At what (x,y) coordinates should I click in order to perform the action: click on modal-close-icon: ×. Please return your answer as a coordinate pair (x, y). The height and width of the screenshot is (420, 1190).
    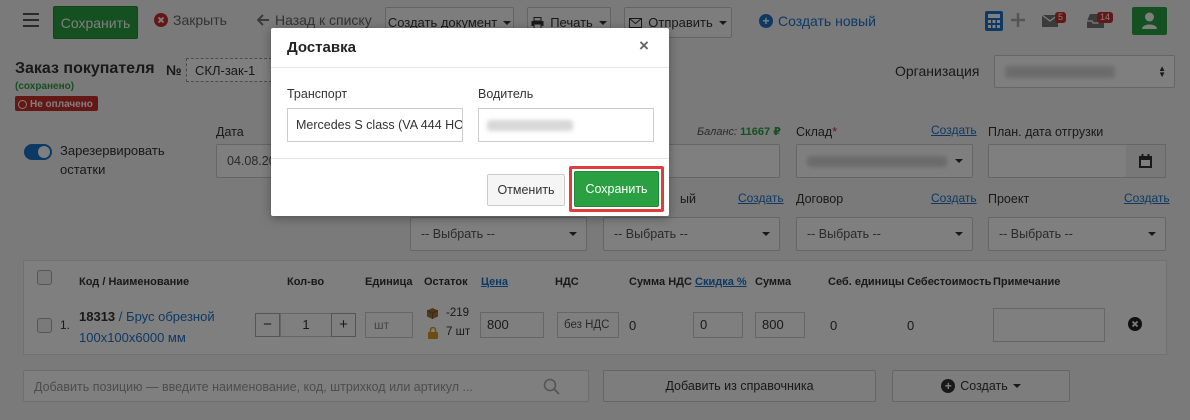
    Looking at the image, I should click on (644, 46).